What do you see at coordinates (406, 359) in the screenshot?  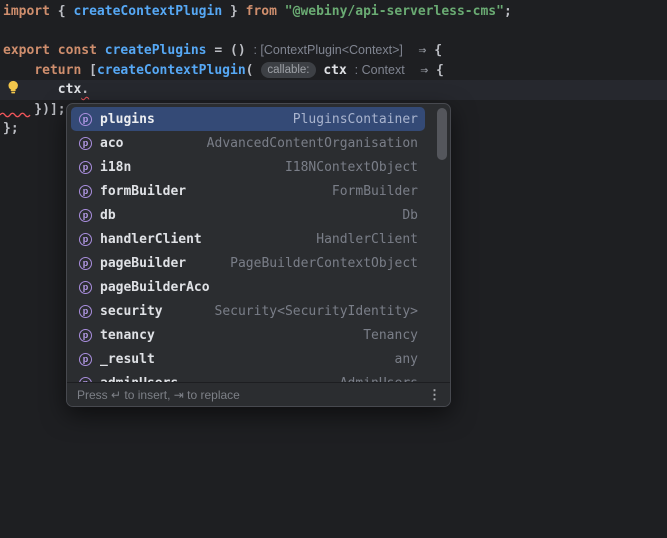 I see `completion-item-type: any` at bounding box center [406, 359].